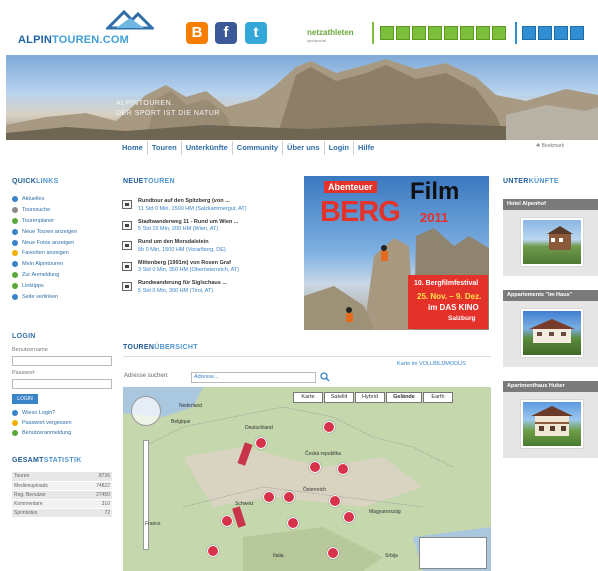  Describe the element at coordinates (258, 148) in the screenshot. I see `nav-community: Community` at that location.